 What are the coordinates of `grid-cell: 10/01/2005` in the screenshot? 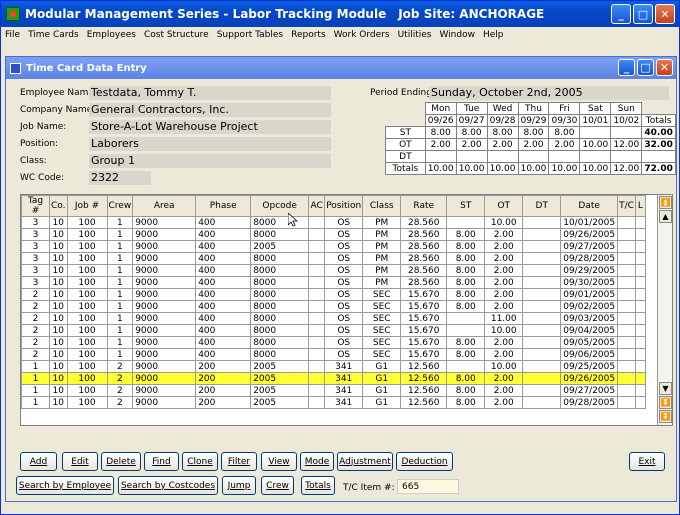 It's located at (589, 222).